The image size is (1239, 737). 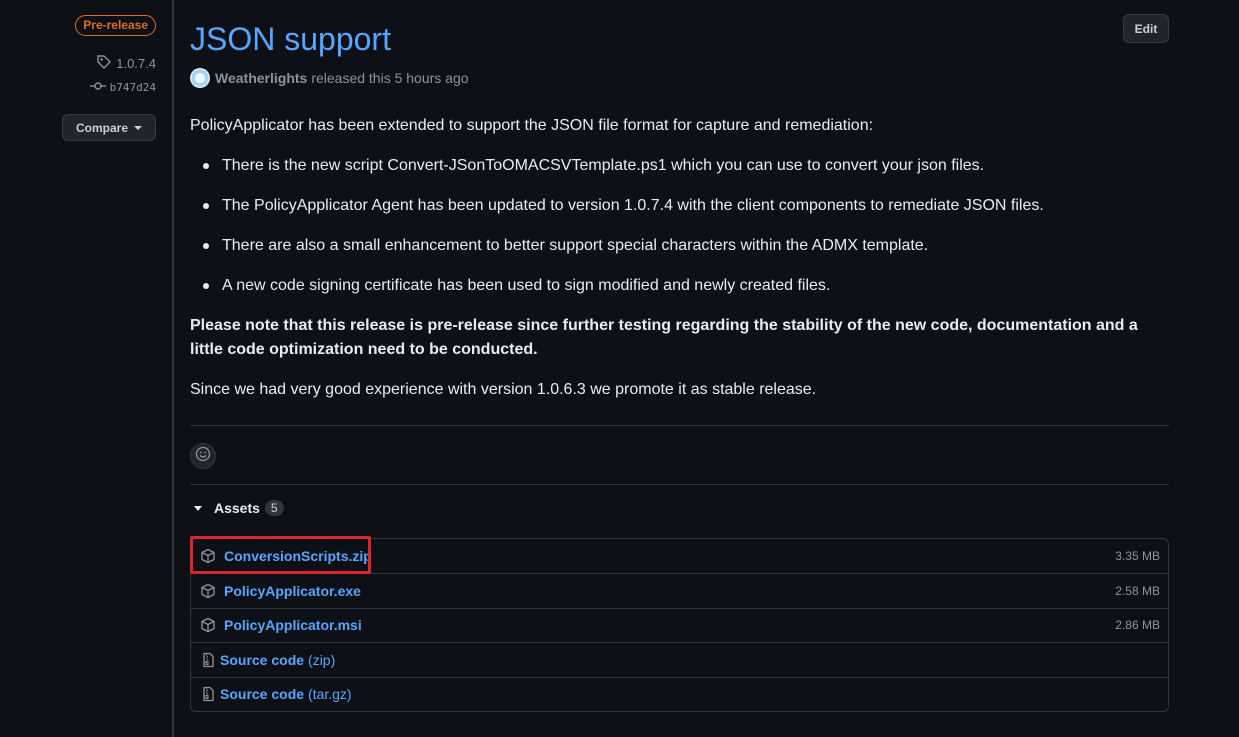 What do you see at coordinates (173, 368) in the screenshot?
I see `timeline-divider` at bounding box center [173, 368].